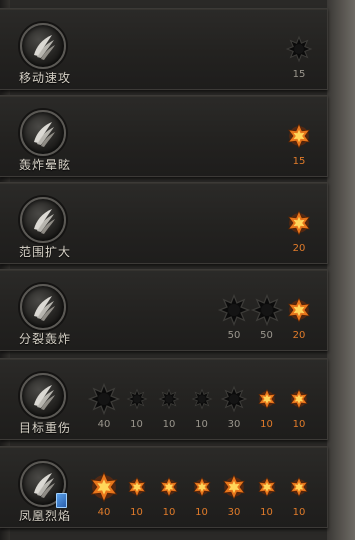 This screenshot has width=355, height=540. Describe the element at coordinates (44, 516) in the screenshot. I see `skill-name: 凤凰烈焰` at that location.